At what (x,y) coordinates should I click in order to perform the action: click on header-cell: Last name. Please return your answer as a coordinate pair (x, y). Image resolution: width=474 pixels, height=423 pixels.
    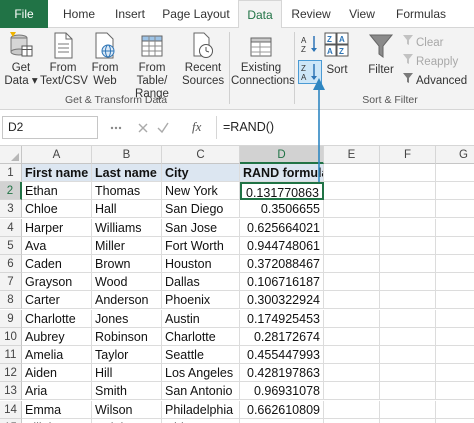
    Looking at the image, I should click on (127, 173).